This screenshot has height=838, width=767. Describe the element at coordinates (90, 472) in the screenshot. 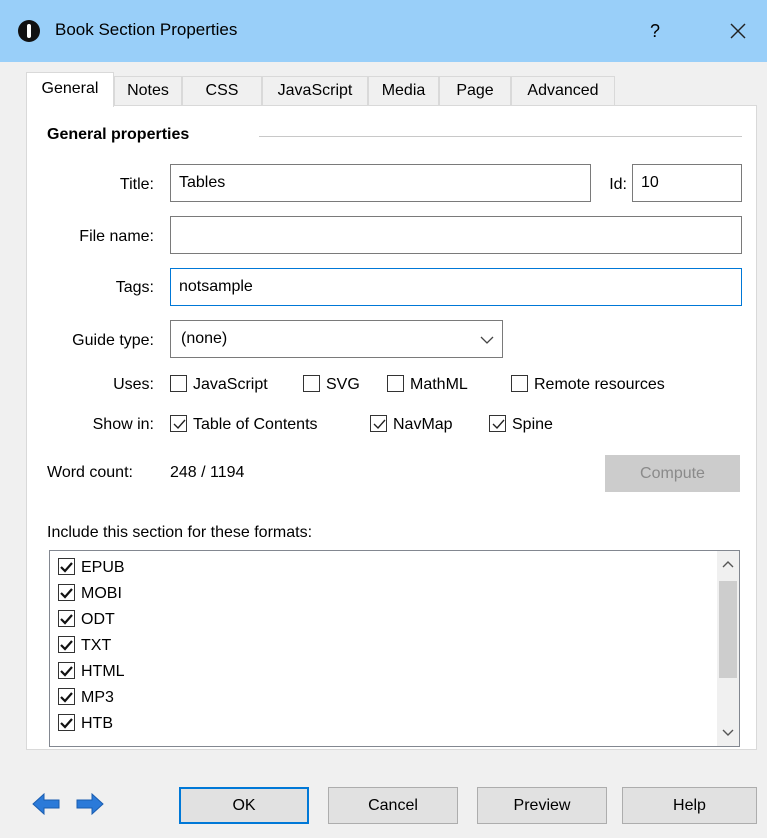

I see `word-count-label: Word count:` at that location.